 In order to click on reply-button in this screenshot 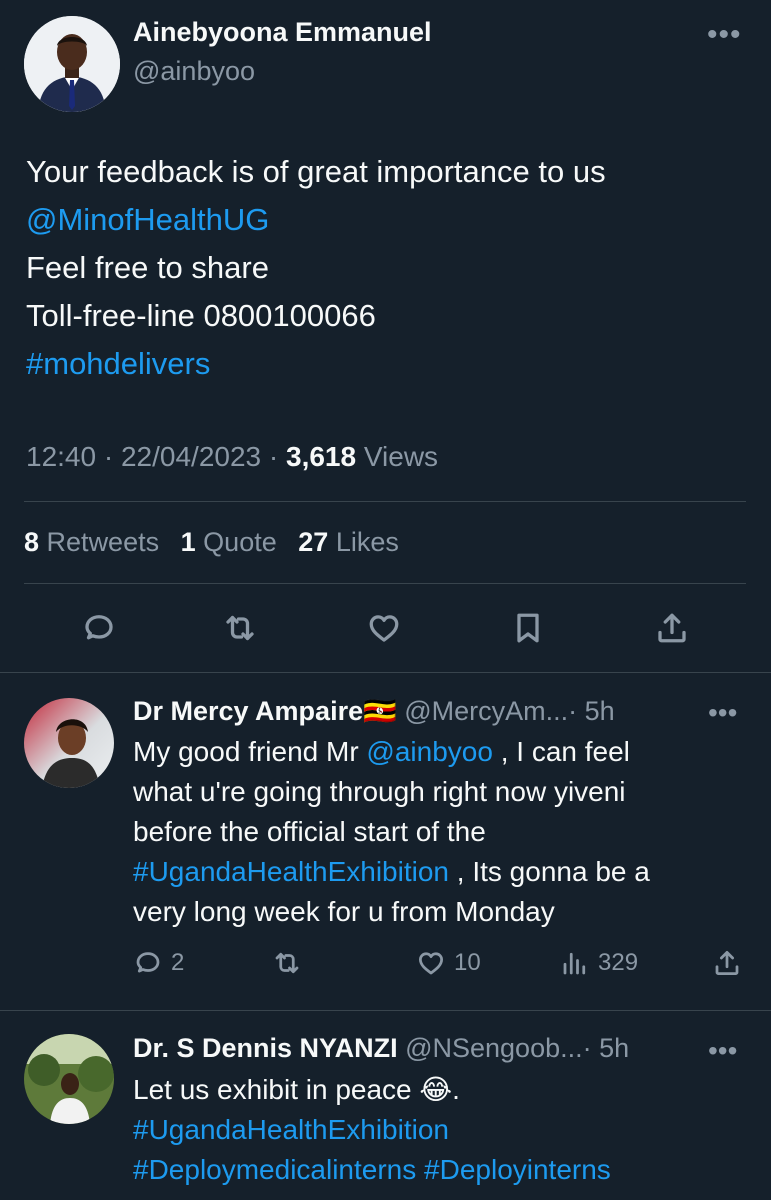, I will do `click(99, 628)`.